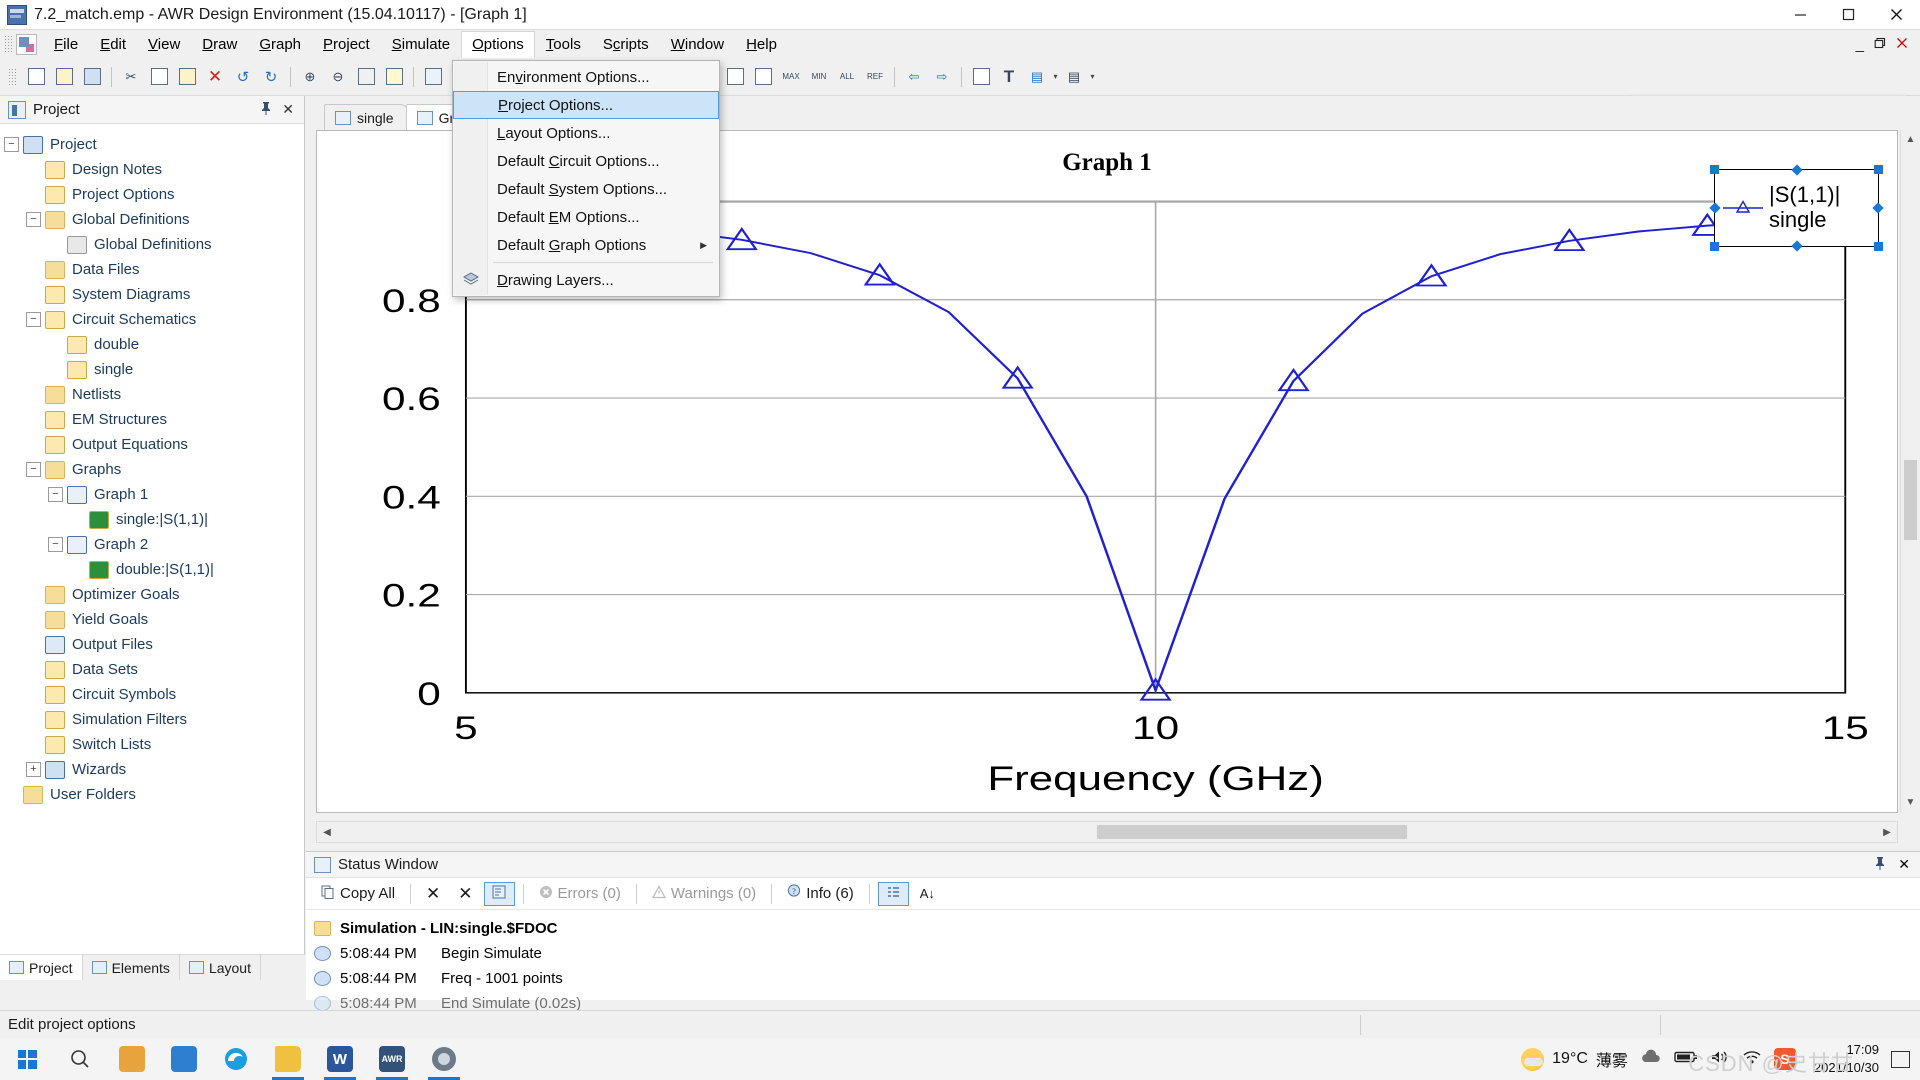 The height and width of the screenshot is (1080, 1920). What do you see at coordinates (1714, 169) in the screenshot?
I see `legend-handle-tl` at bounding box center [1714, 169].